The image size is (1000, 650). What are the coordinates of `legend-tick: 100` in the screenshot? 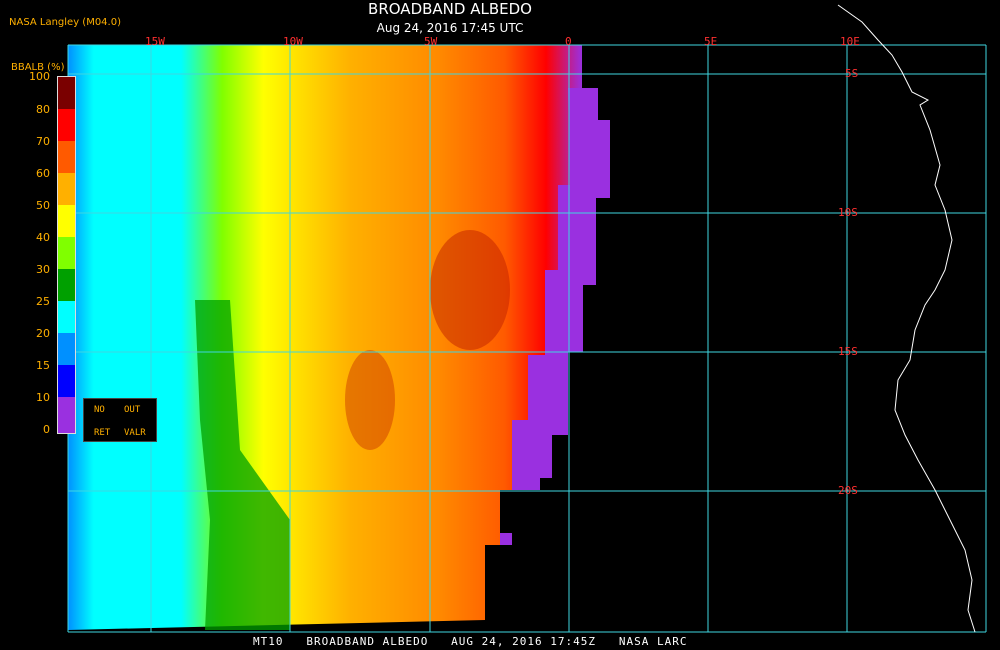 It's located at (39, 76).